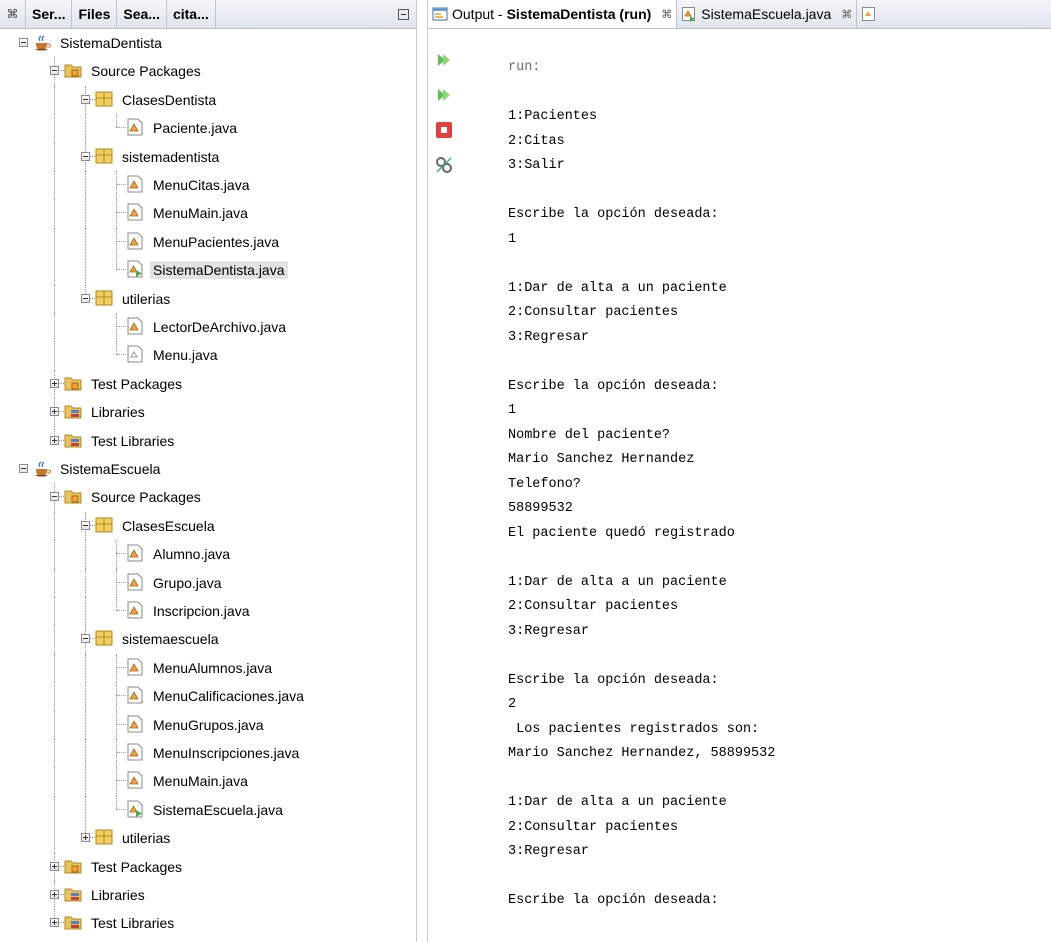  I want to click on console-line: 2, so click(512, 704).